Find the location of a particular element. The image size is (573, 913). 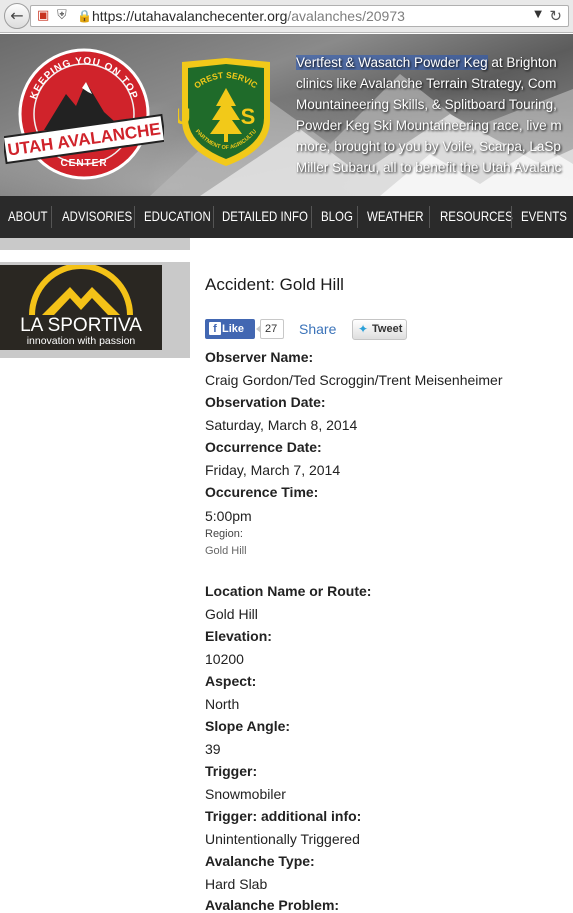

url-domain: https://utahavalanchecenter.org is located at coordinates (190, 16).